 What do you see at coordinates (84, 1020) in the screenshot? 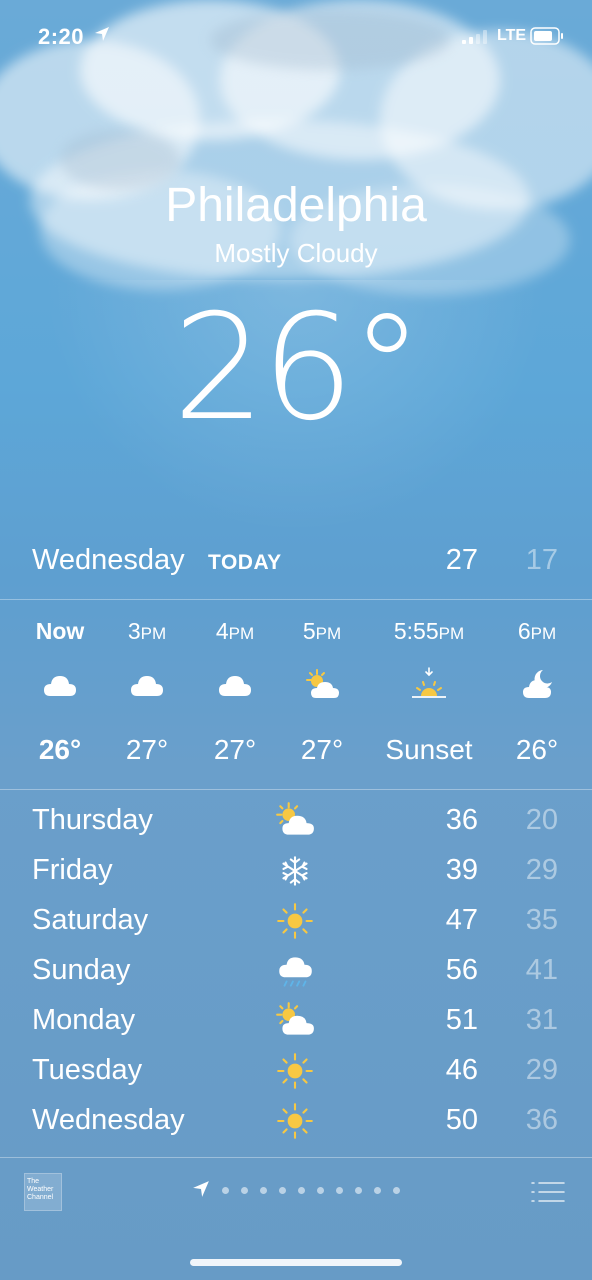
I see `day-name: Monday` at bounding box center [84, 1020].